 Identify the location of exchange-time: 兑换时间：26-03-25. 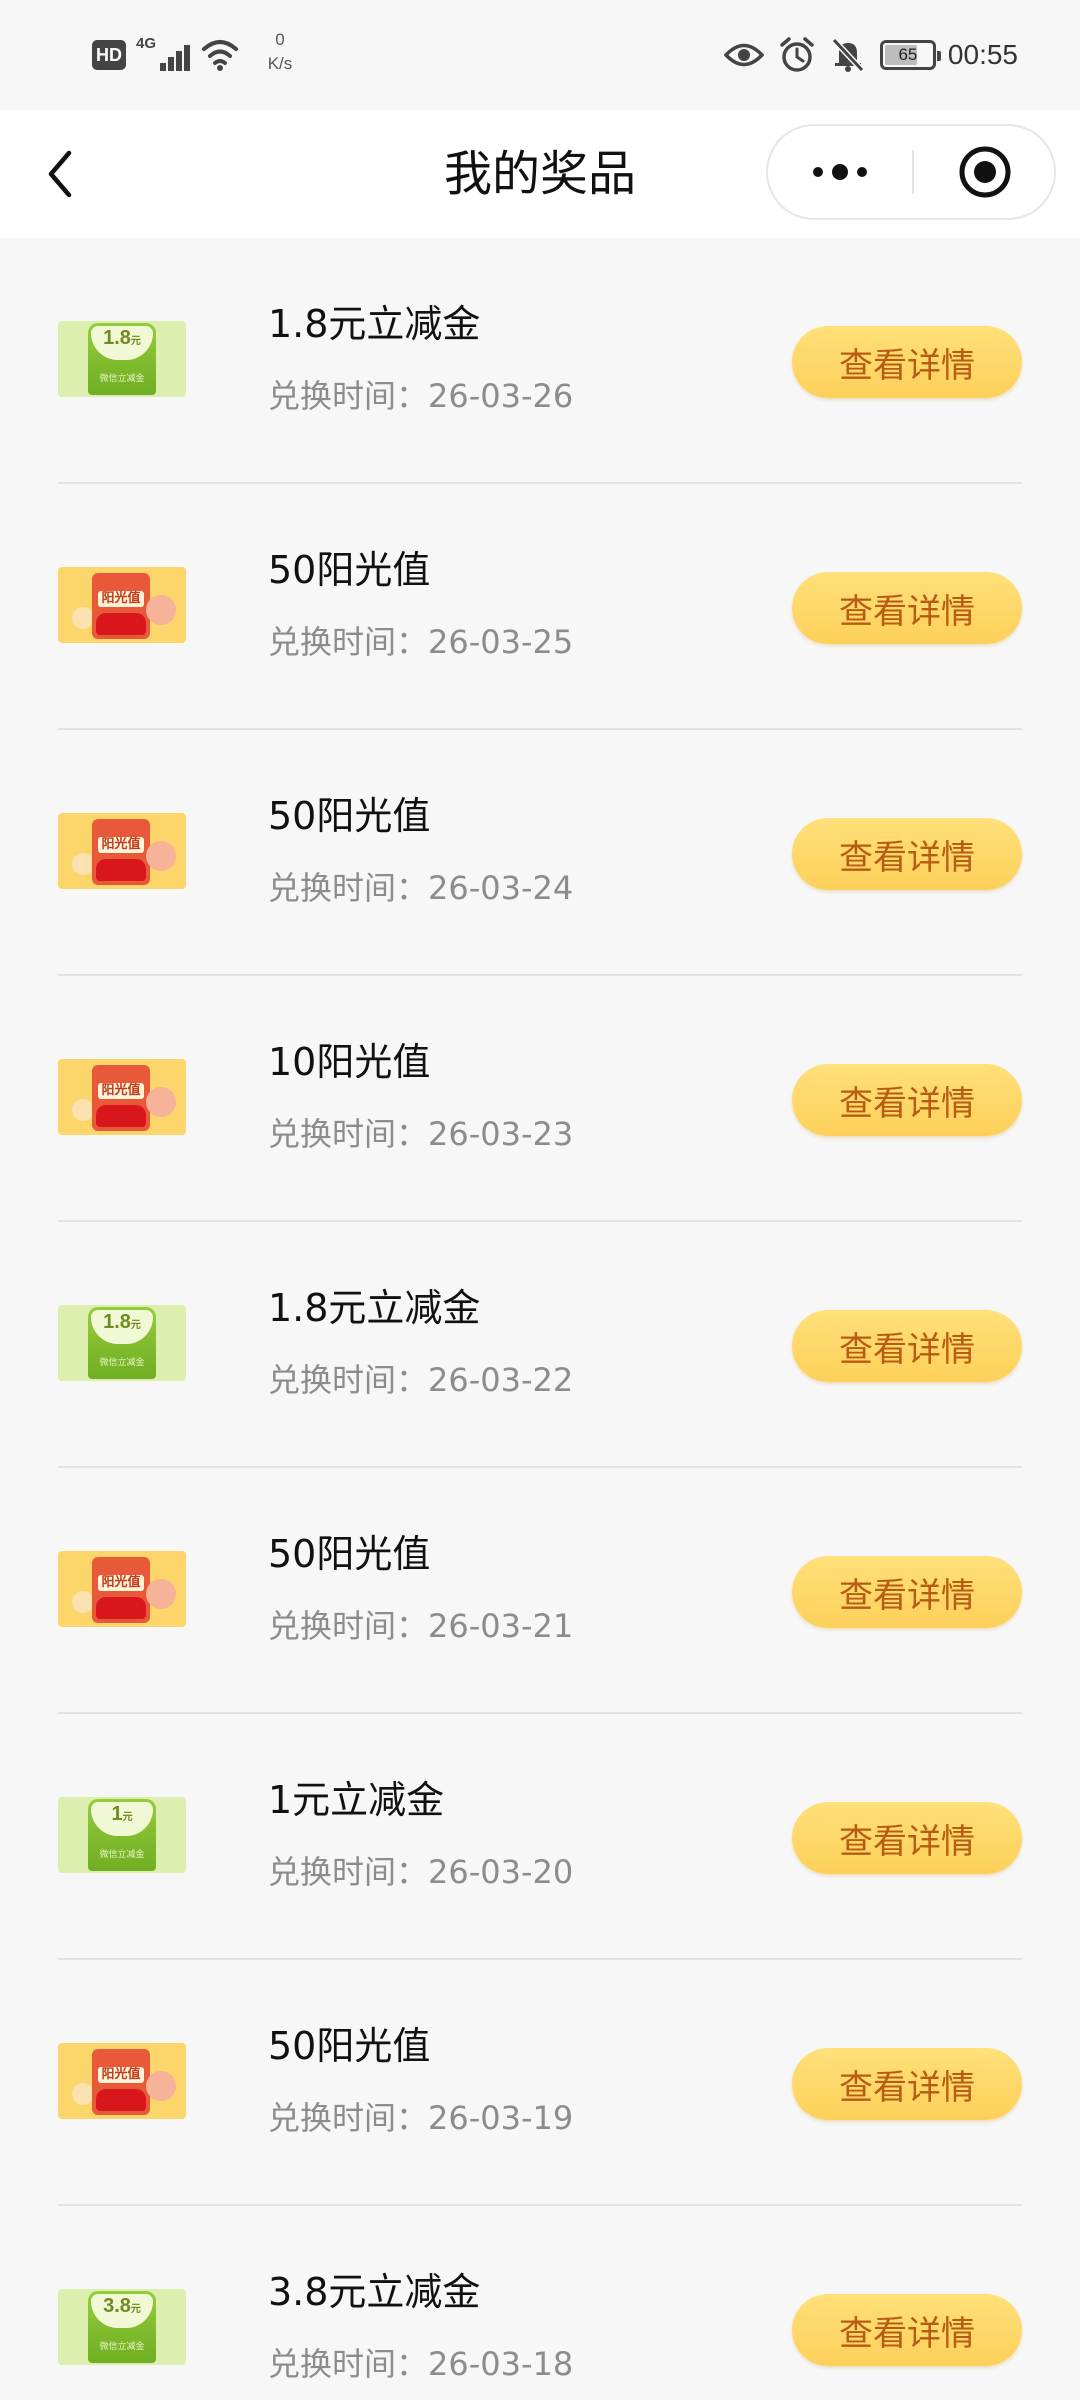
(421, 642).